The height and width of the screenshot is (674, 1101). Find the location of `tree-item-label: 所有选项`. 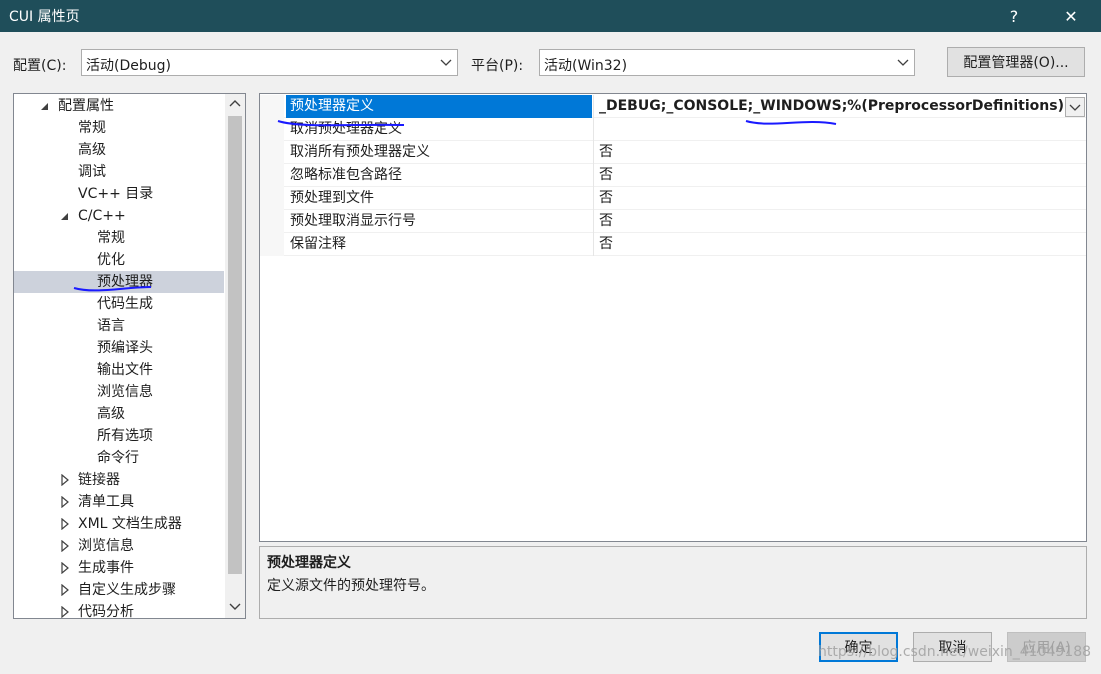

tree-item-label: 所有选项 is located at coordinates (125, 436).